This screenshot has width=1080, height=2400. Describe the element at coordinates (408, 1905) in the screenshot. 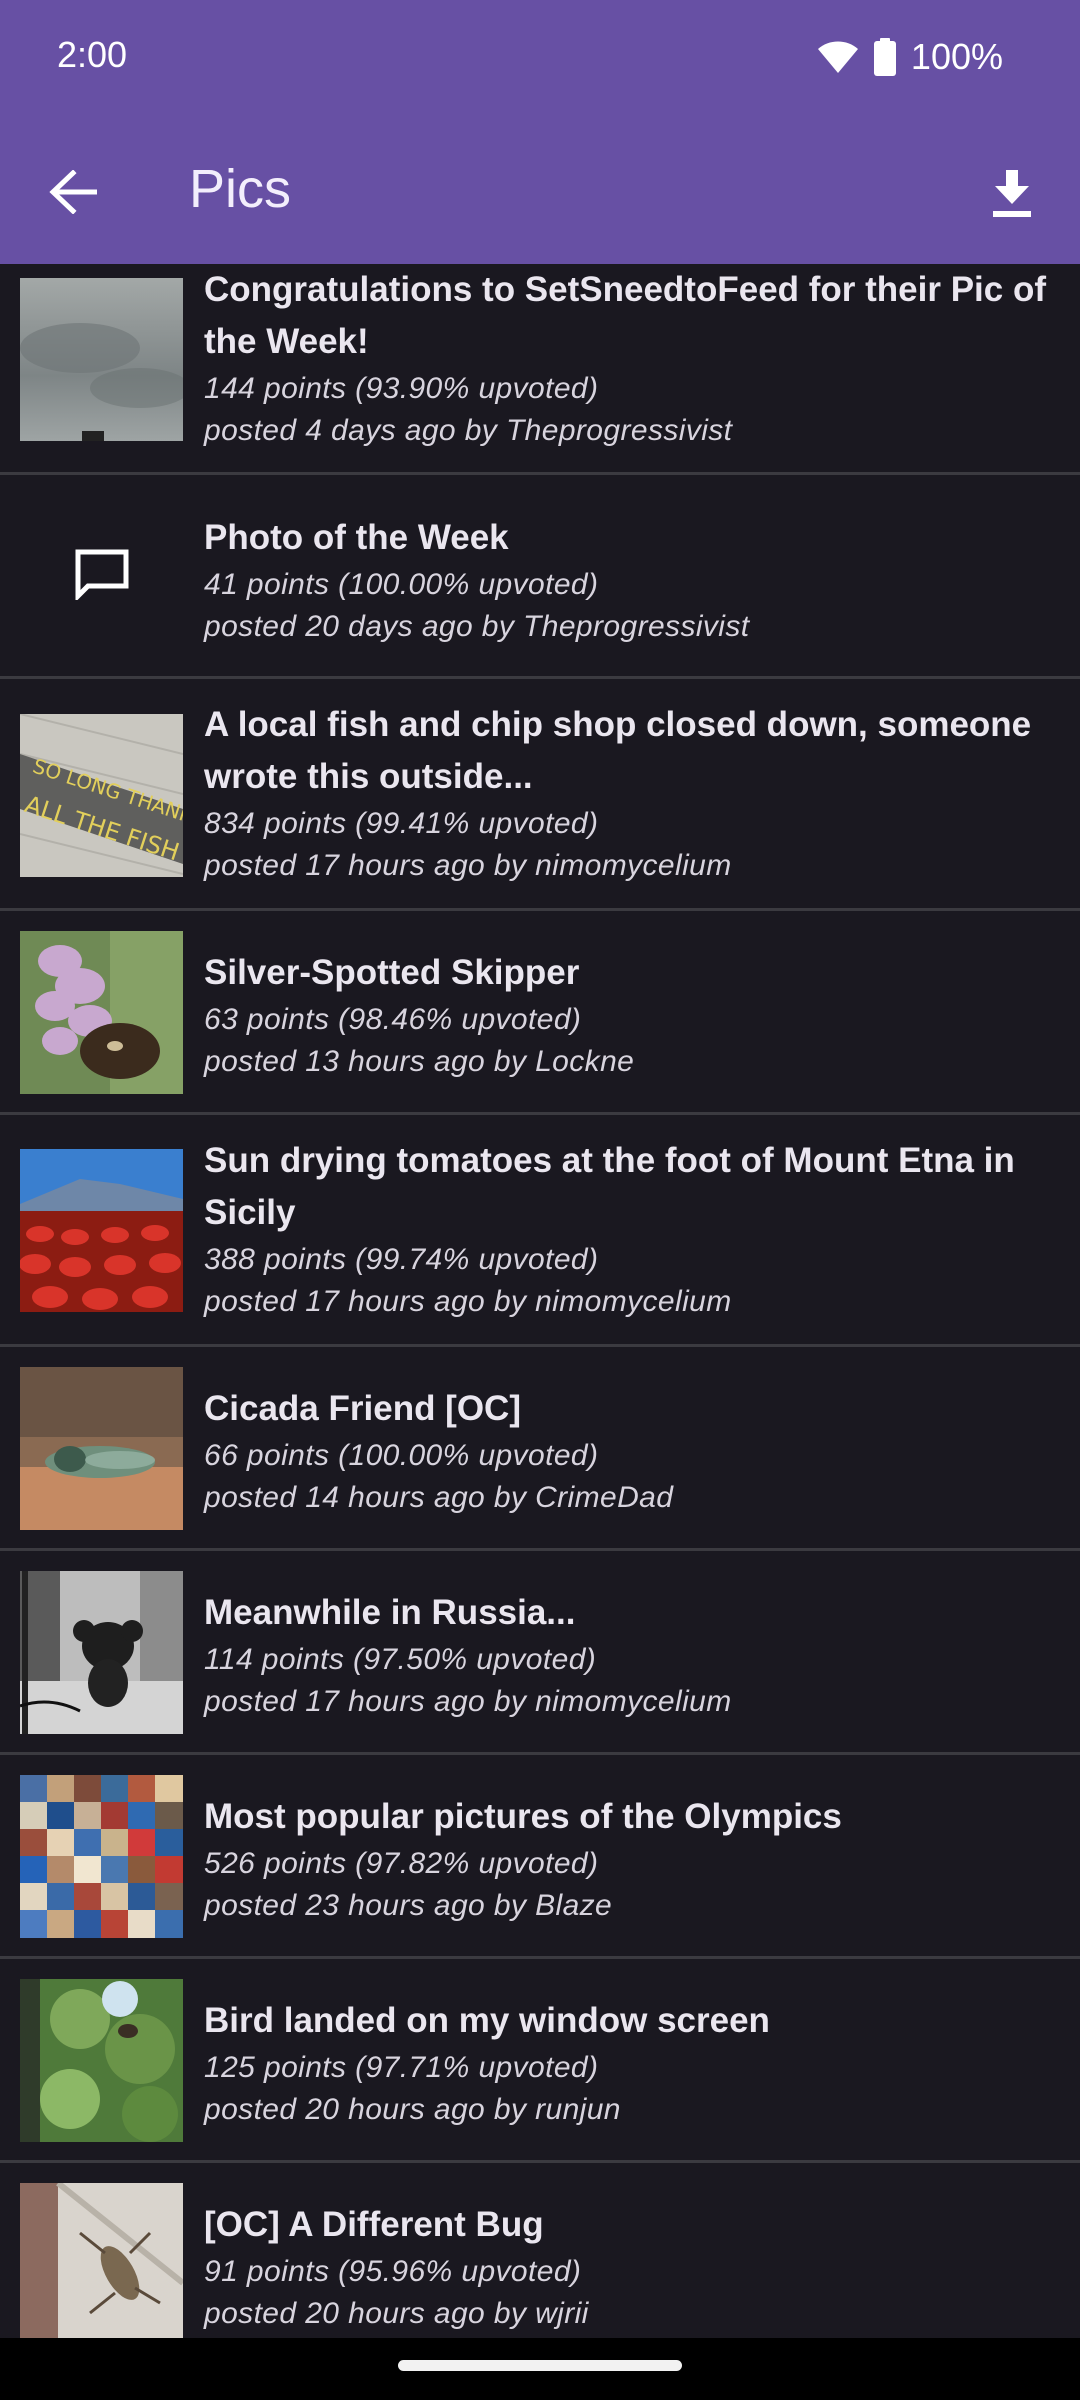

I see `post-byline: posted 23 hours ago by Blaze` at that location.